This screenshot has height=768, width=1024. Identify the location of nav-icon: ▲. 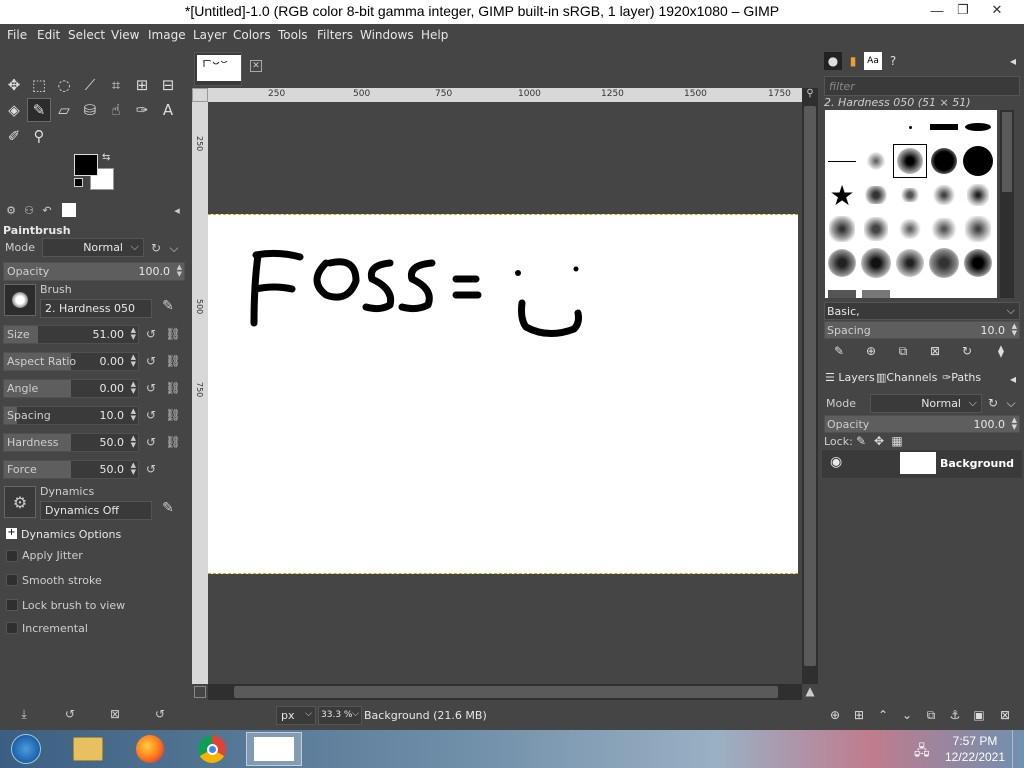
(810, 692).